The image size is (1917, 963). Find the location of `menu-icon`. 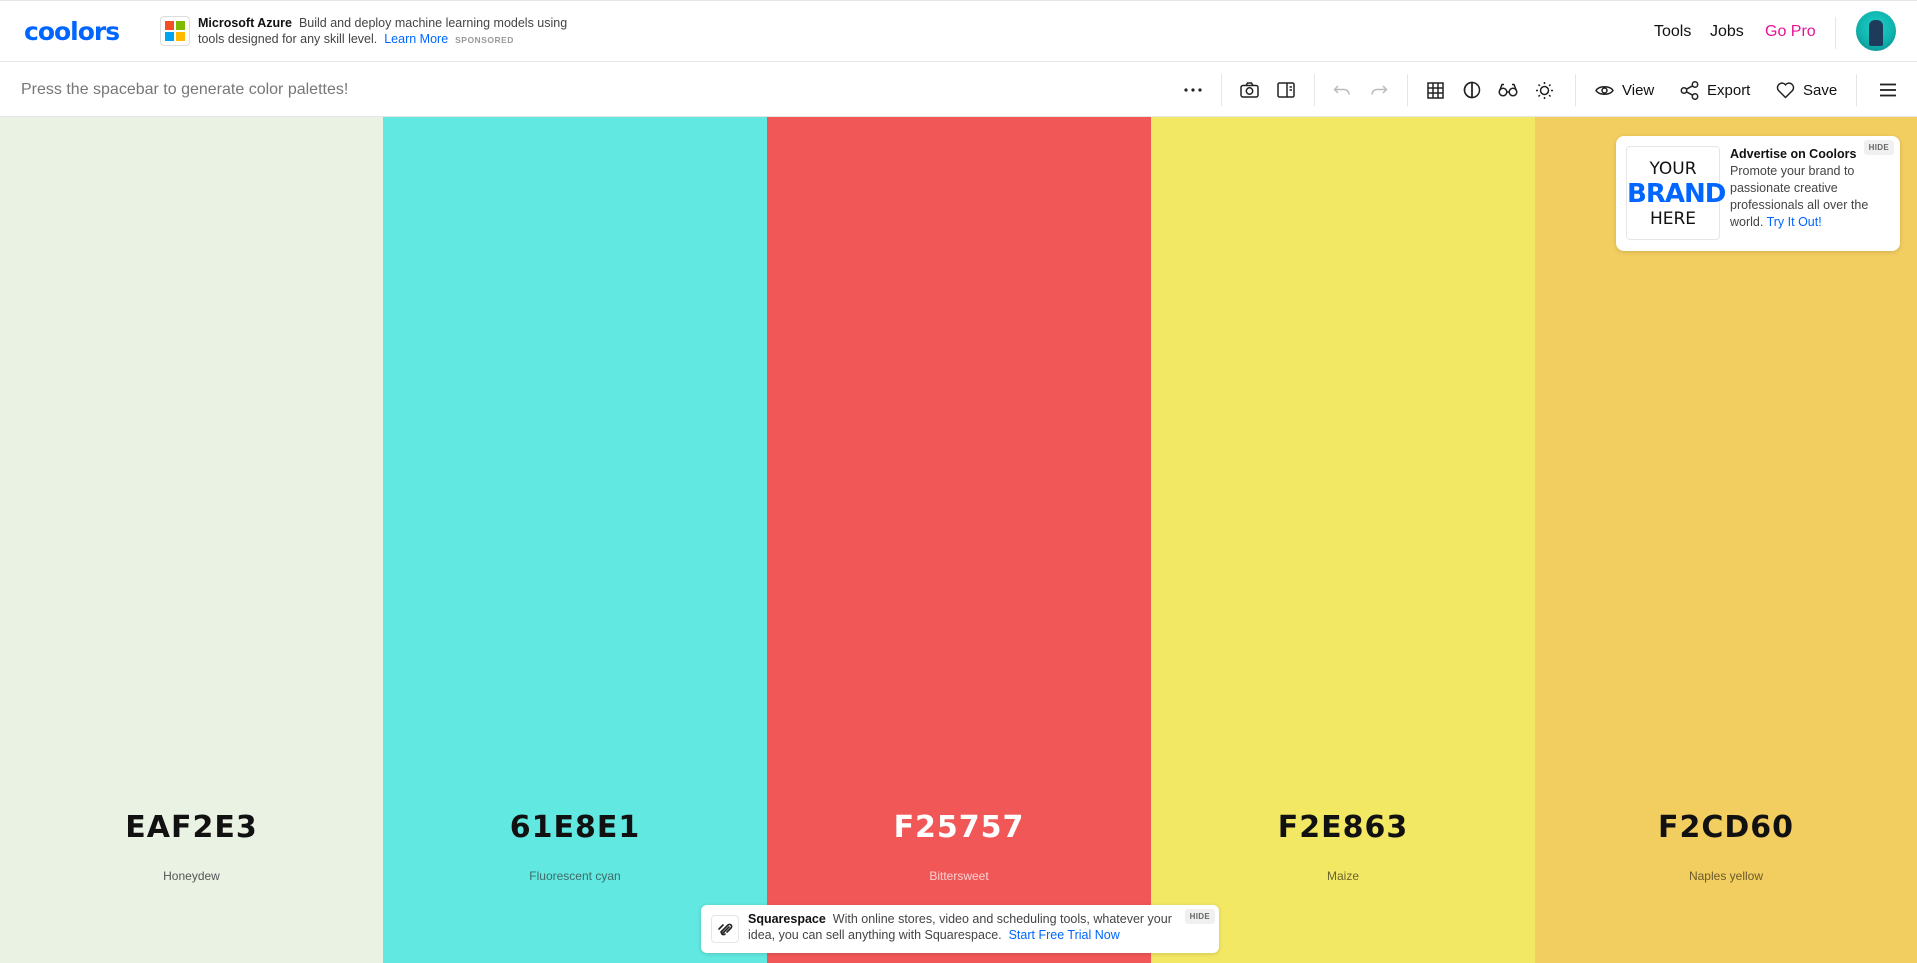

menu-icon is located at coordinates (1888, 90).